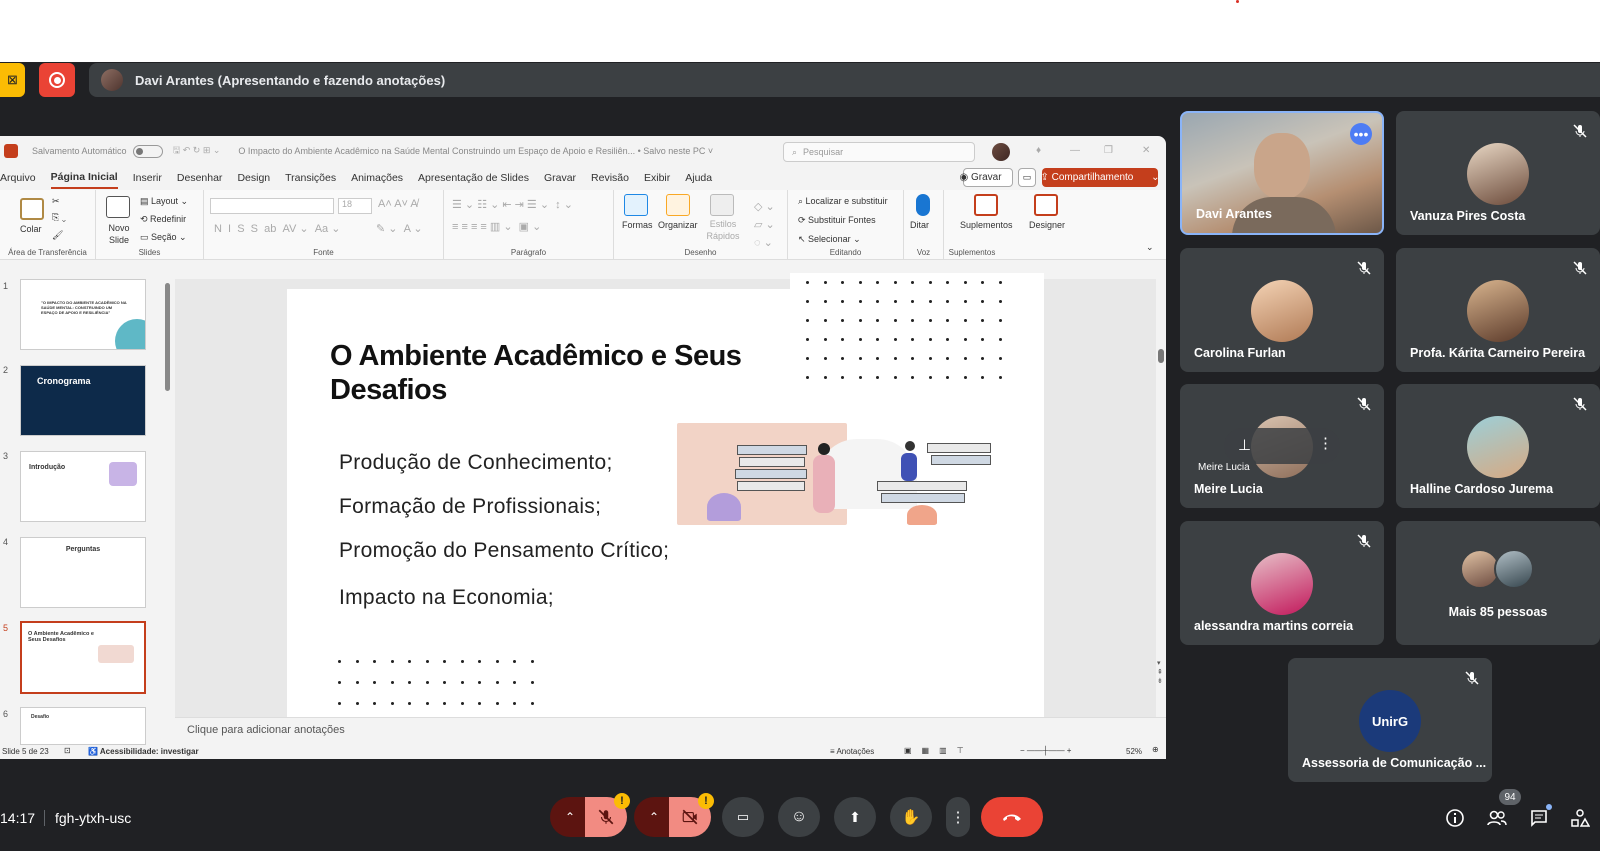  Describe the element at coordinates (253, 178) in the screenshot. I see `tab-design: Design` at that location.